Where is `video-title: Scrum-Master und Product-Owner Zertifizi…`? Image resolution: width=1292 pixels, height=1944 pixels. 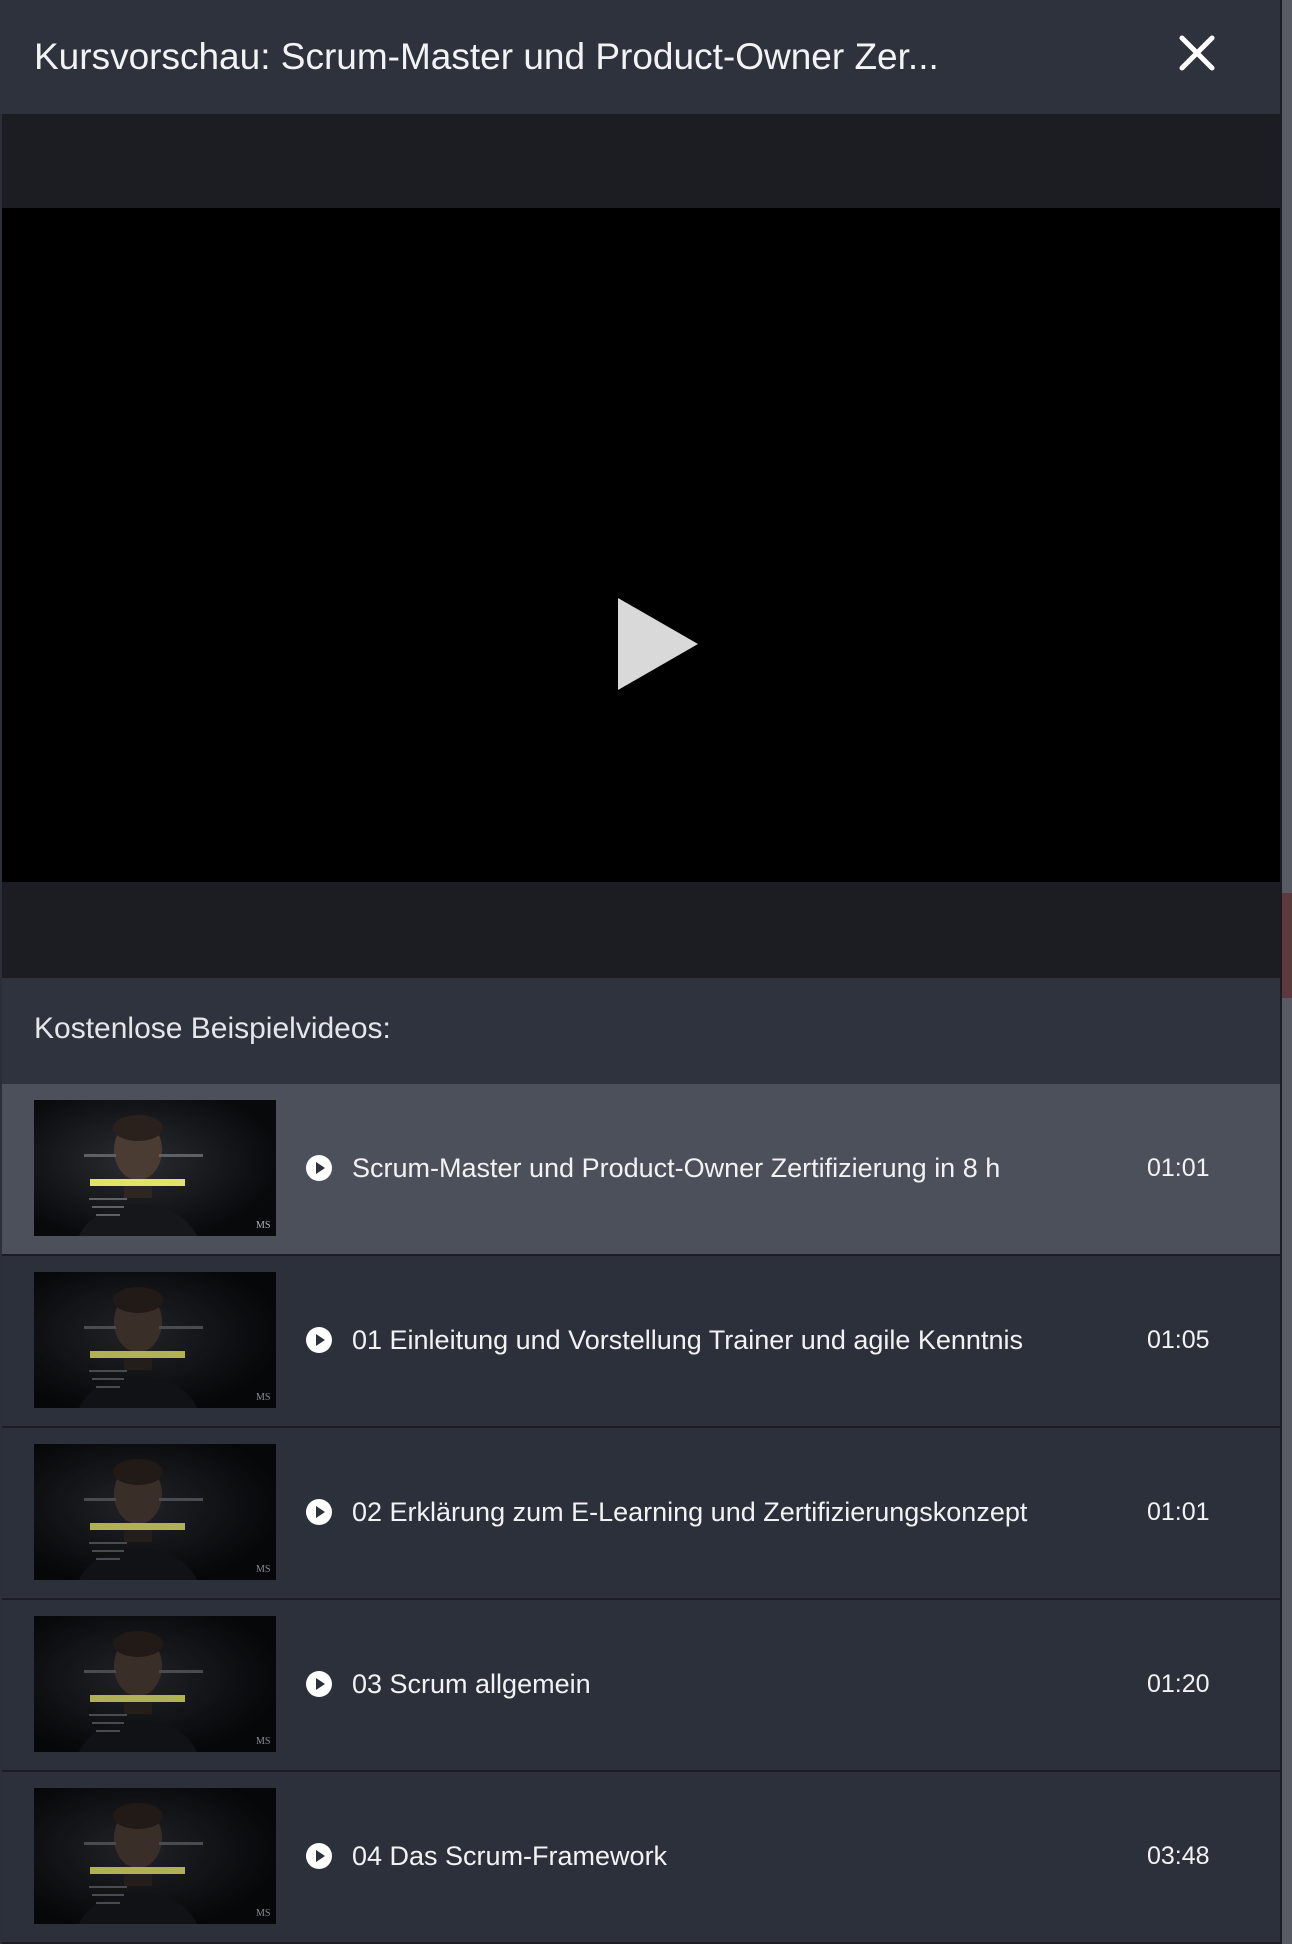
video-title: Scrum-Master und Product-Owner Zertifizi… is located at coordinates (676, 1168).